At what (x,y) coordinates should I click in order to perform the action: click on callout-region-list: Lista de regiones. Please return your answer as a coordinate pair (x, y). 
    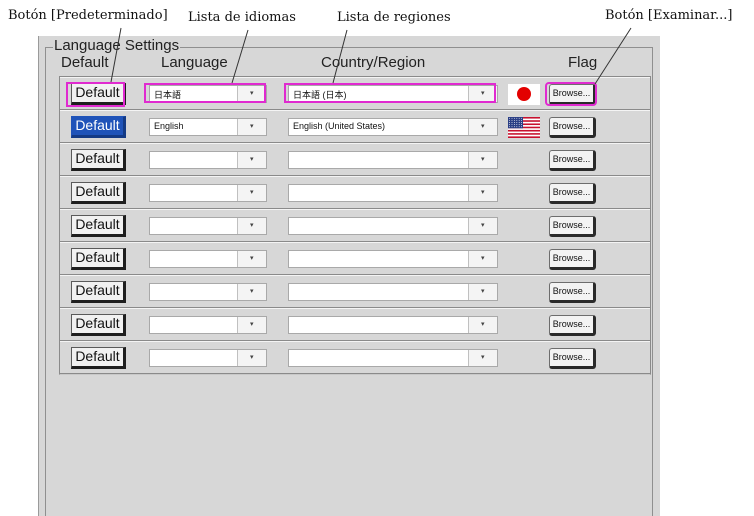
    Looking at the image, I should click on (394, 17).